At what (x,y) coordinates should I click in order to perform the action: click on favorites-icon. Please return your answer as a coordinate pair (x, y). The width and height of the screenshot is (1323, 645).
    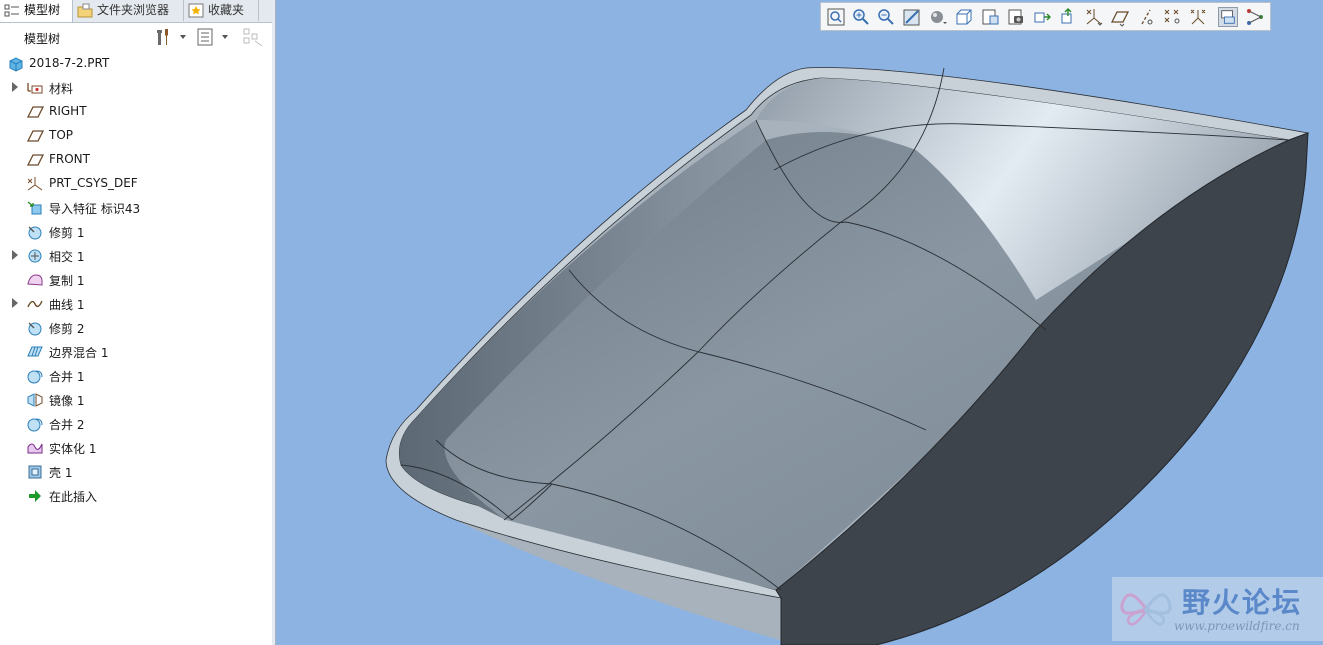
    Looking at the image, I should click on (196, 10).